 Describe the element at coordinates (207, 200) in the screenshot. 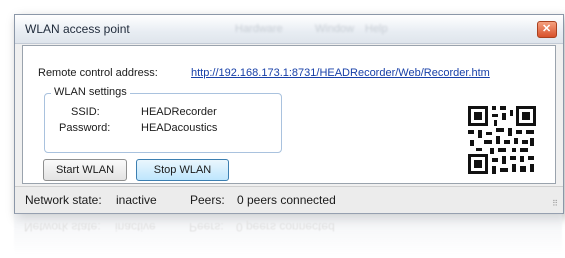

I see `peers-label: Peers:` at that location.